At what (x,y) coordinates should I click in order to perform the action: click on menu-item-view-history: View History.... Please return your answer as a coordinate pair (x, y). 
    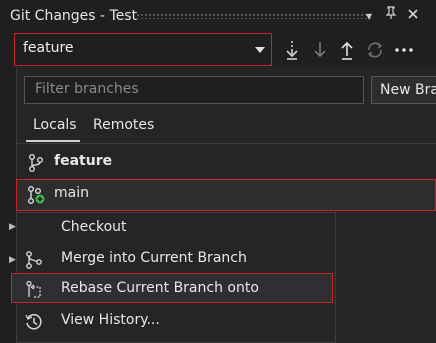
    Looking at the image, I should click on (176, 321).